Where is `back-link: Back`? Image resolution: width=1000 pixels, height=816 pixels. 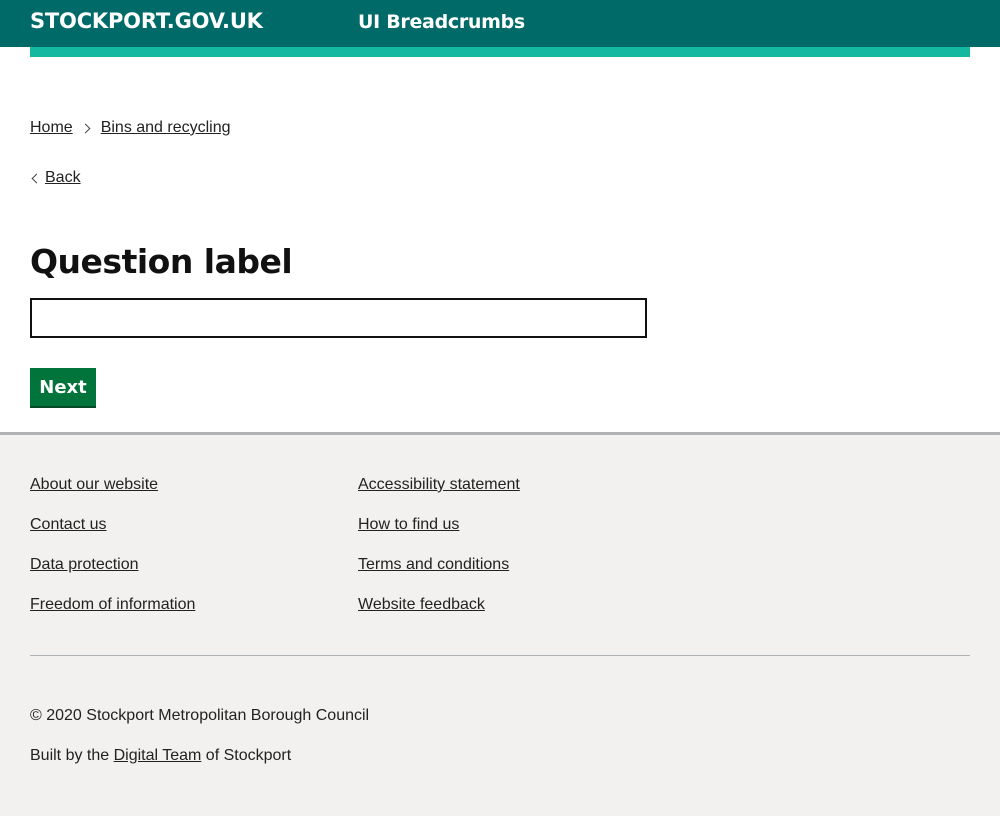
back-link: Back is located at coordinates (63, 178).